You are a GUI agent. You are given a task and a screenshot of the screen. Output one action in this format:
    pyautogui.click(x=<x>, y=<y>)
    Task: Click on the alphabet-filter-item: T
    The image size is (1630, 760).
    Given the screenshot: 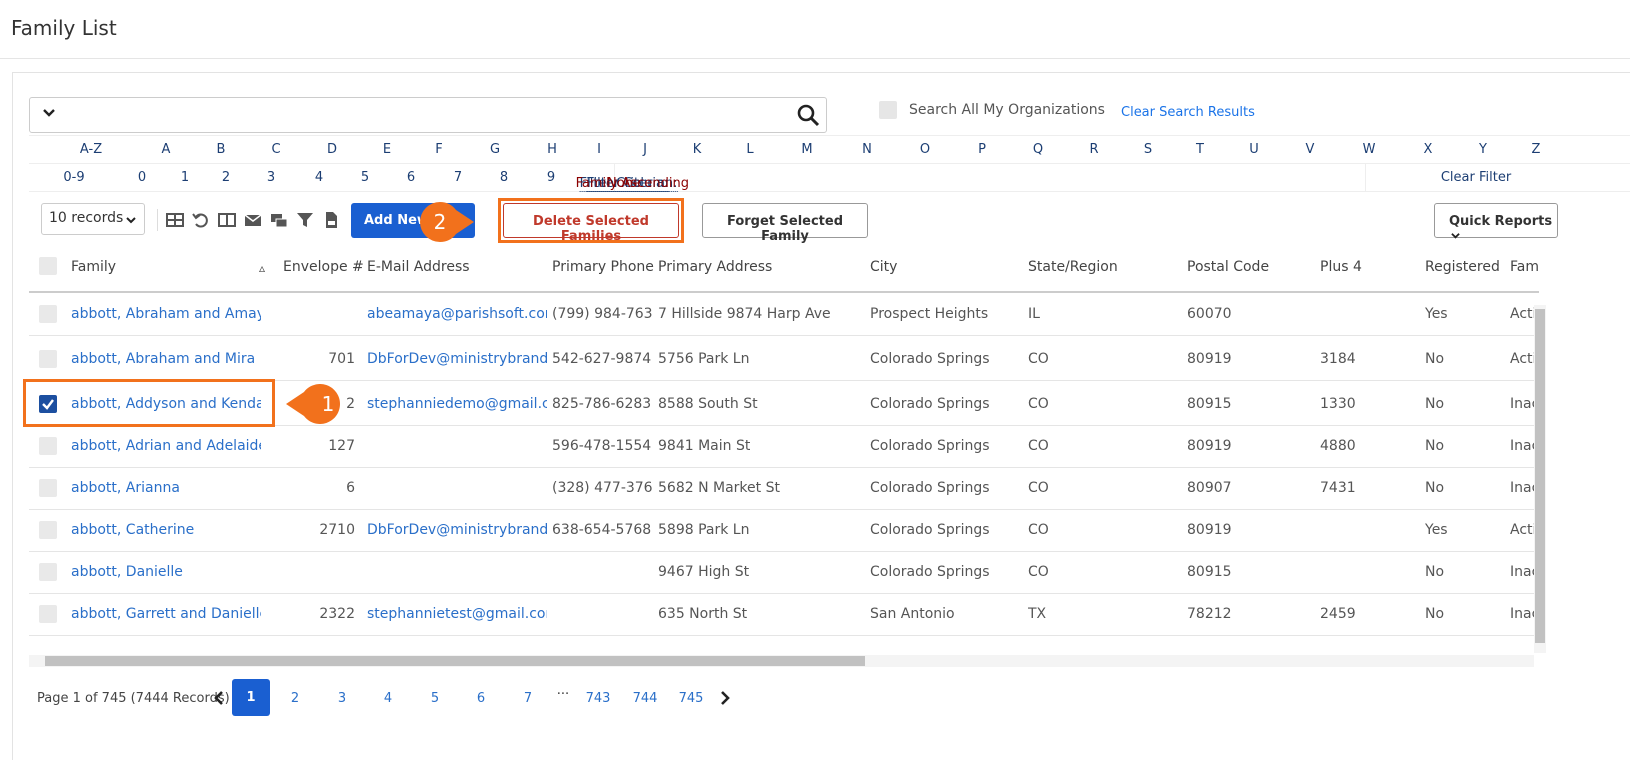 What is the action you would take?
    pyautogui.click(x=1200, y=149)
    